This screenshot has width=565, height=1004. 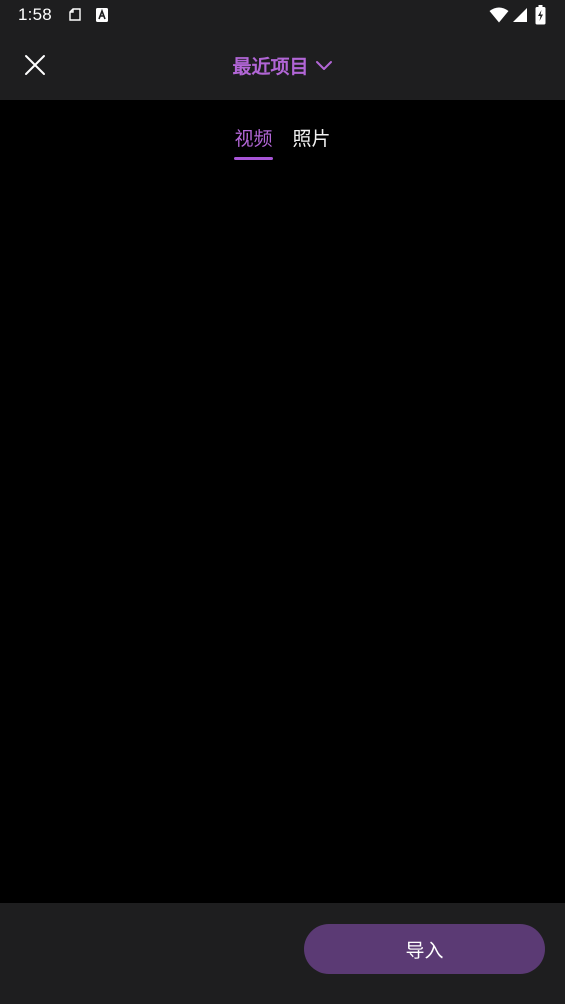 I want to click on bottom-bar: 导入, so click(x=282, y=953).